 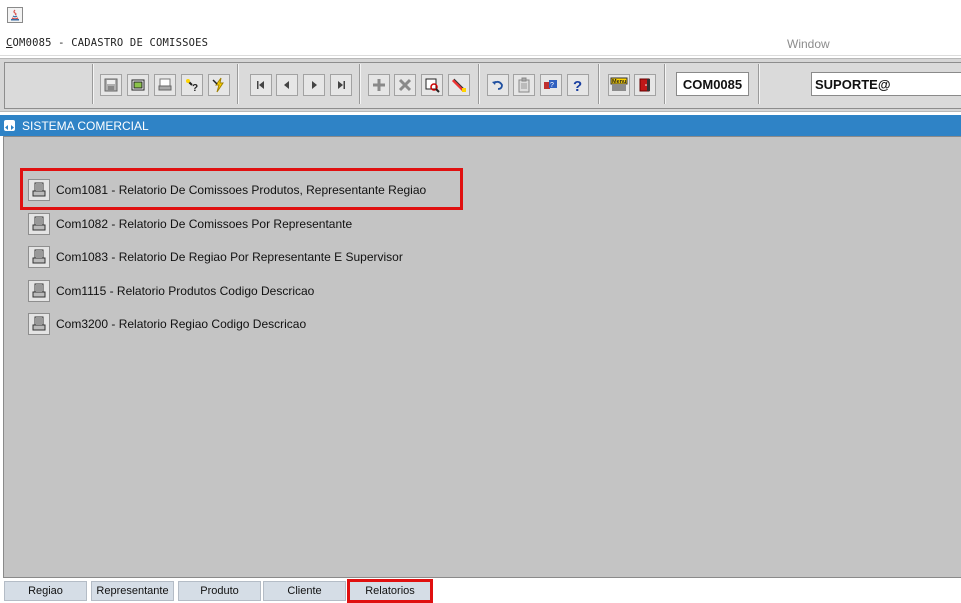 I want to click on clipboard-icon, so click(x=524, y=85).